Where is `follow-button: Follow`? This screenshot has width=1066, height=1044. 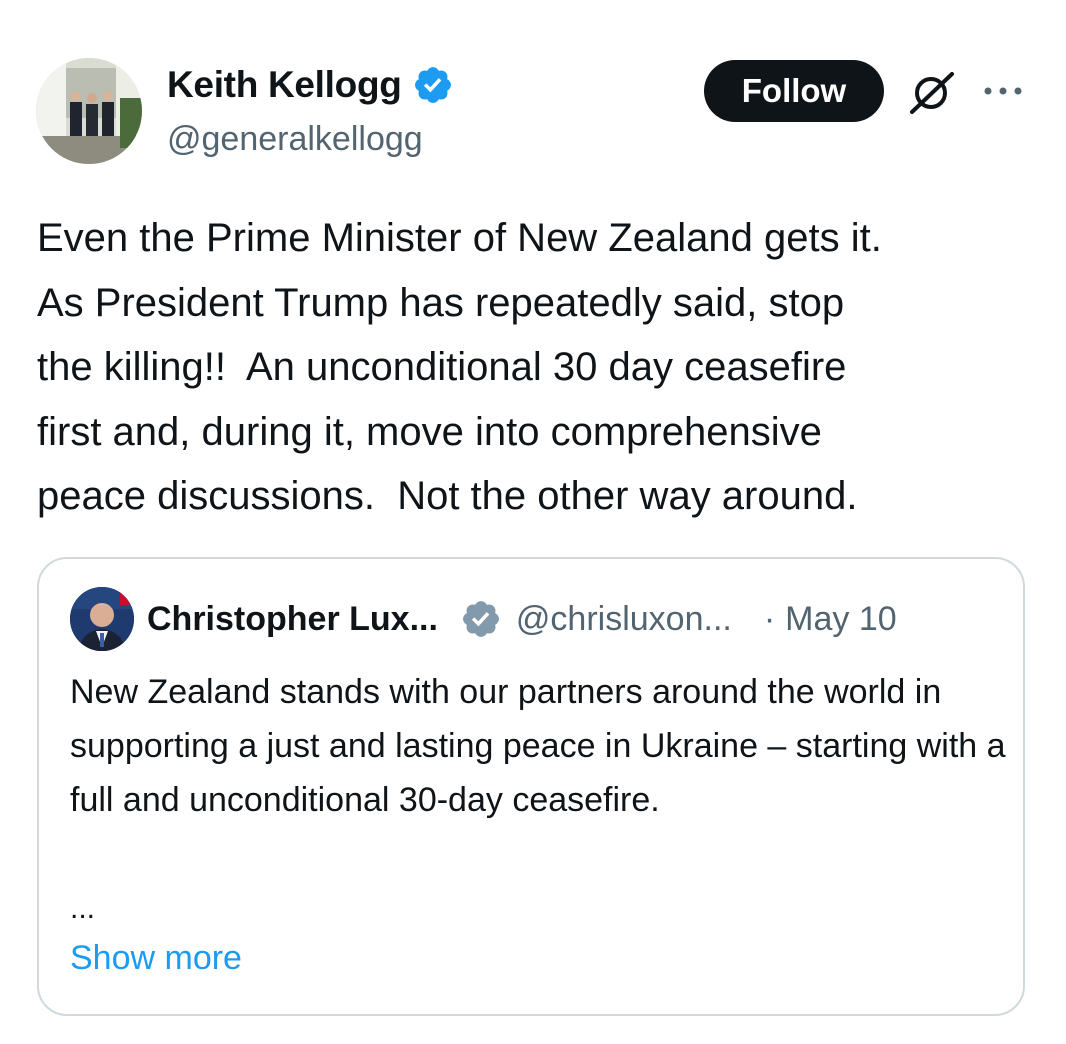 follow-button: Follow is located at coordinates (794, 91).